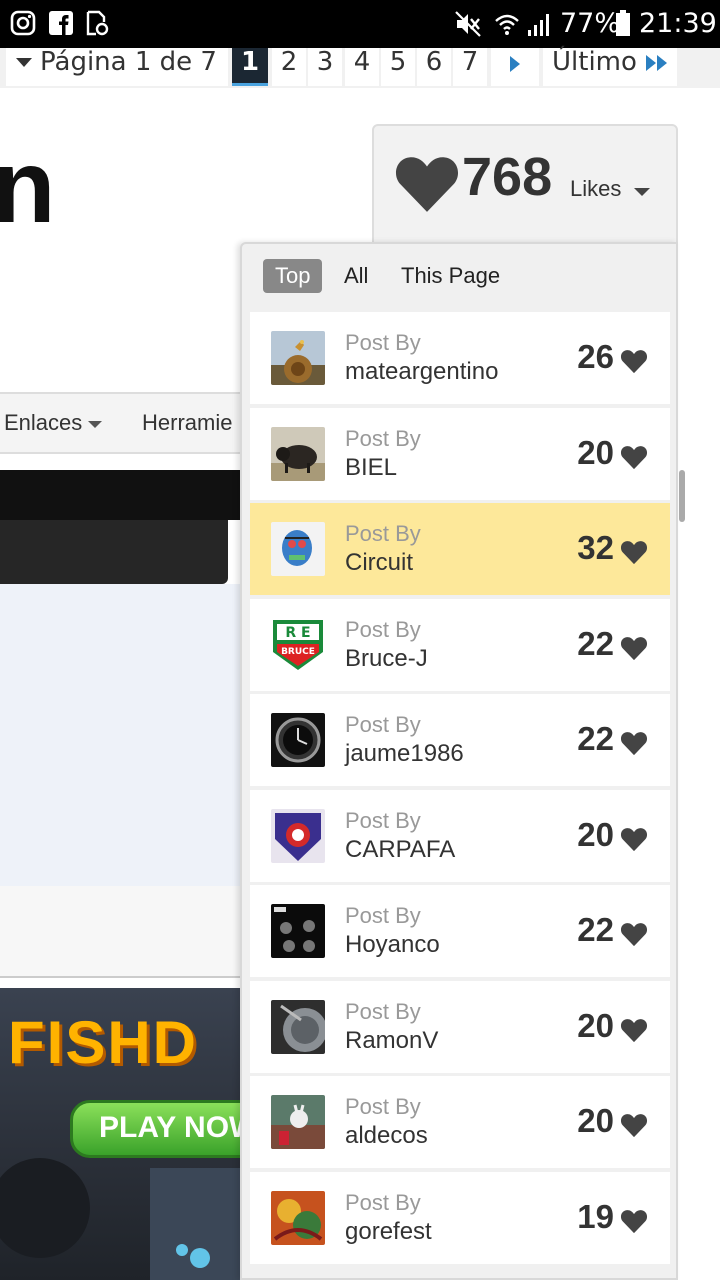 Image resolution: width=720 pixels, height=1280 pixels. I want to click on list-item: Post By Hoyanco 22, so click(460, 931).